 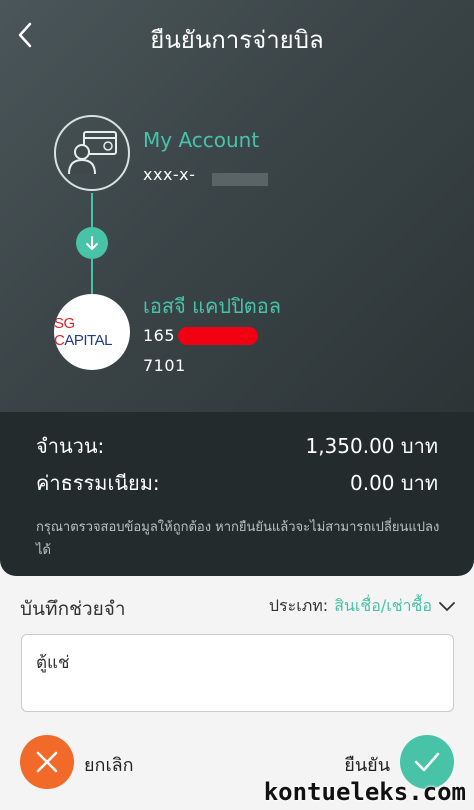 I want to click on flow-line-bottom, so click(x=92, y=276).